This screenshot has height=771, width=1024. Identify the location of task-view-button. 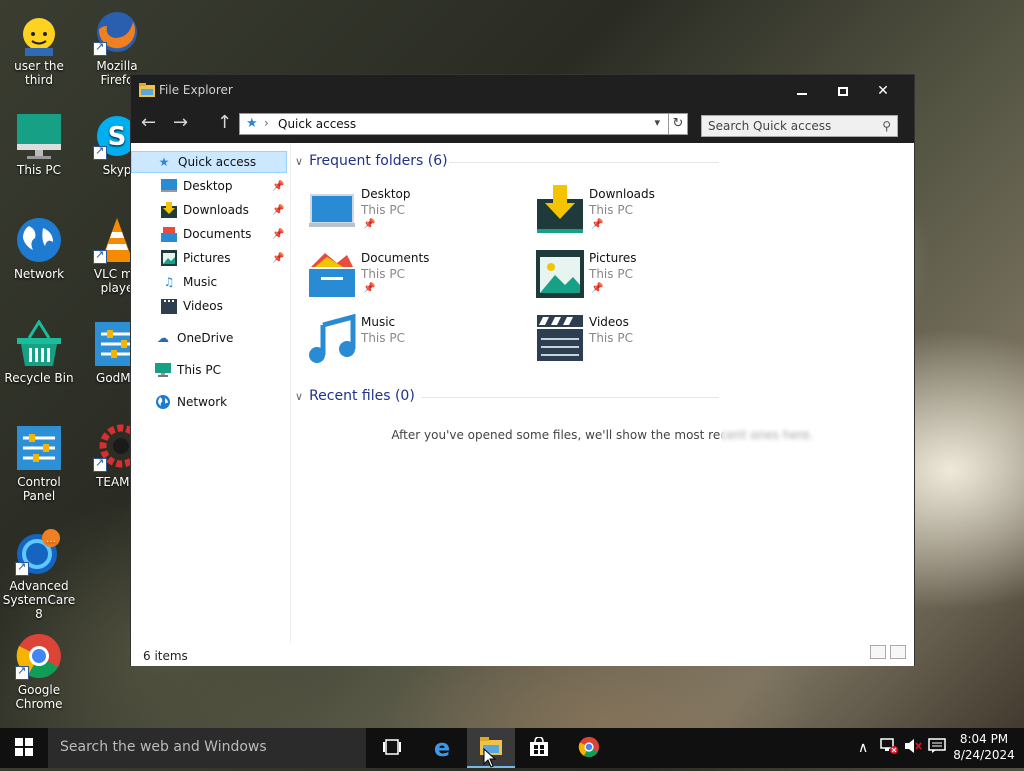
(392, 748).